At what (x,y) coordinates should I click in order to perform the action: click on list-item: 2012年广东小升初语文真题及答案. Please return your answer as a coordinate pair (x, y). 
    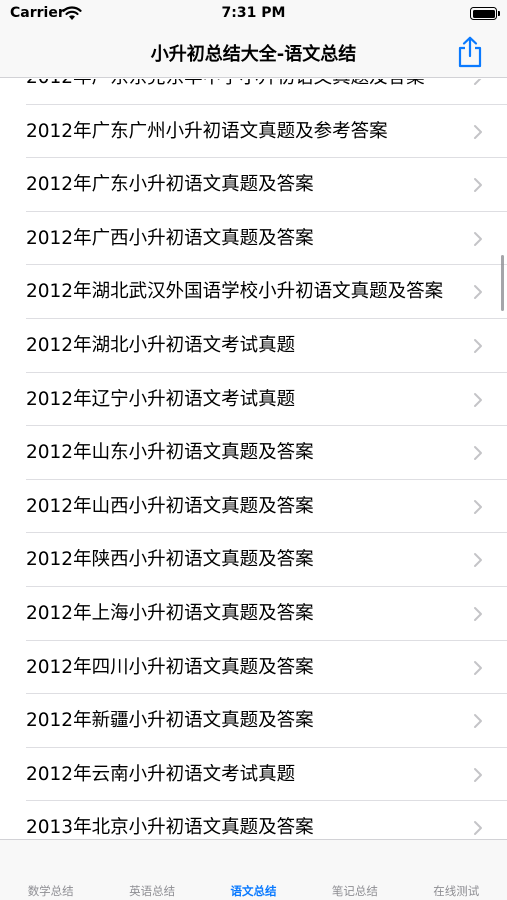
    Looking at the image, I should click on (266, 185).